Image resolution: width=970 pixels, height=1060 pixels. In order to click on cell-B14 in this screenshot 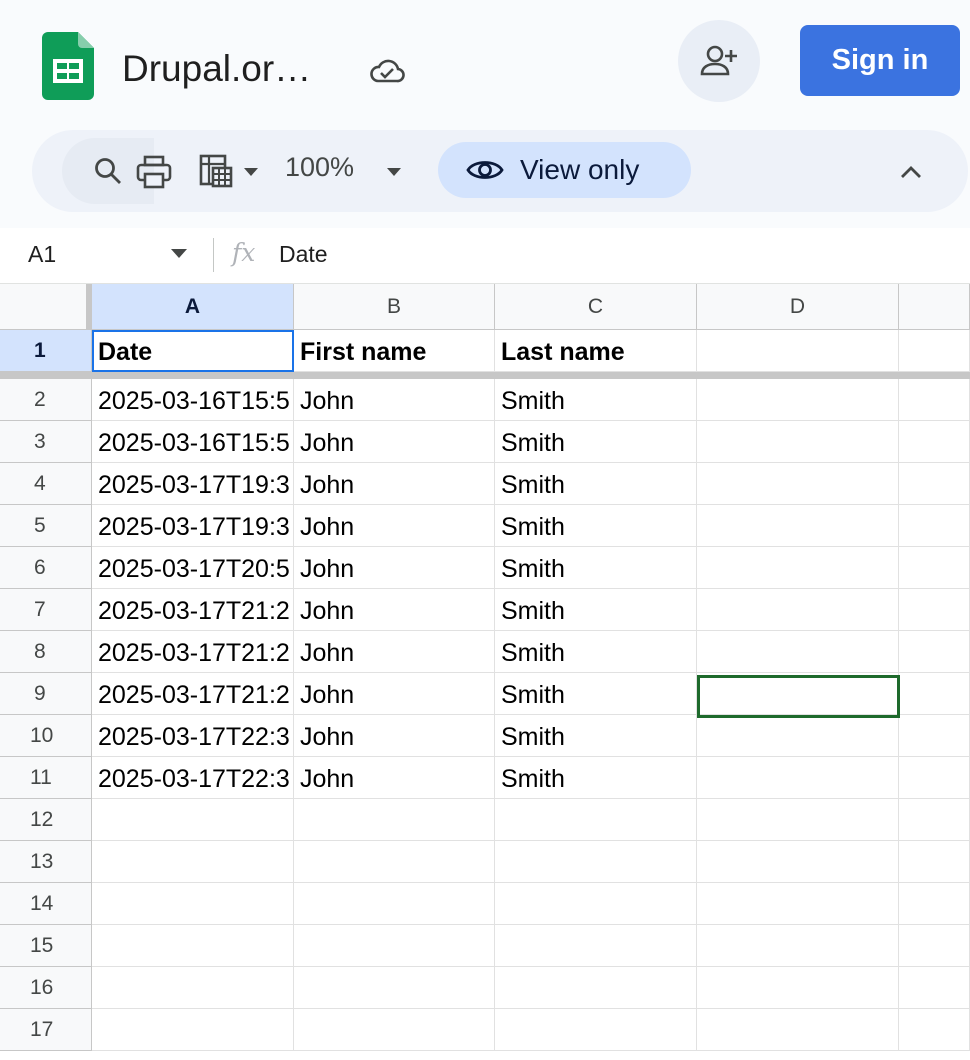, I will do `click(394, 904)`.